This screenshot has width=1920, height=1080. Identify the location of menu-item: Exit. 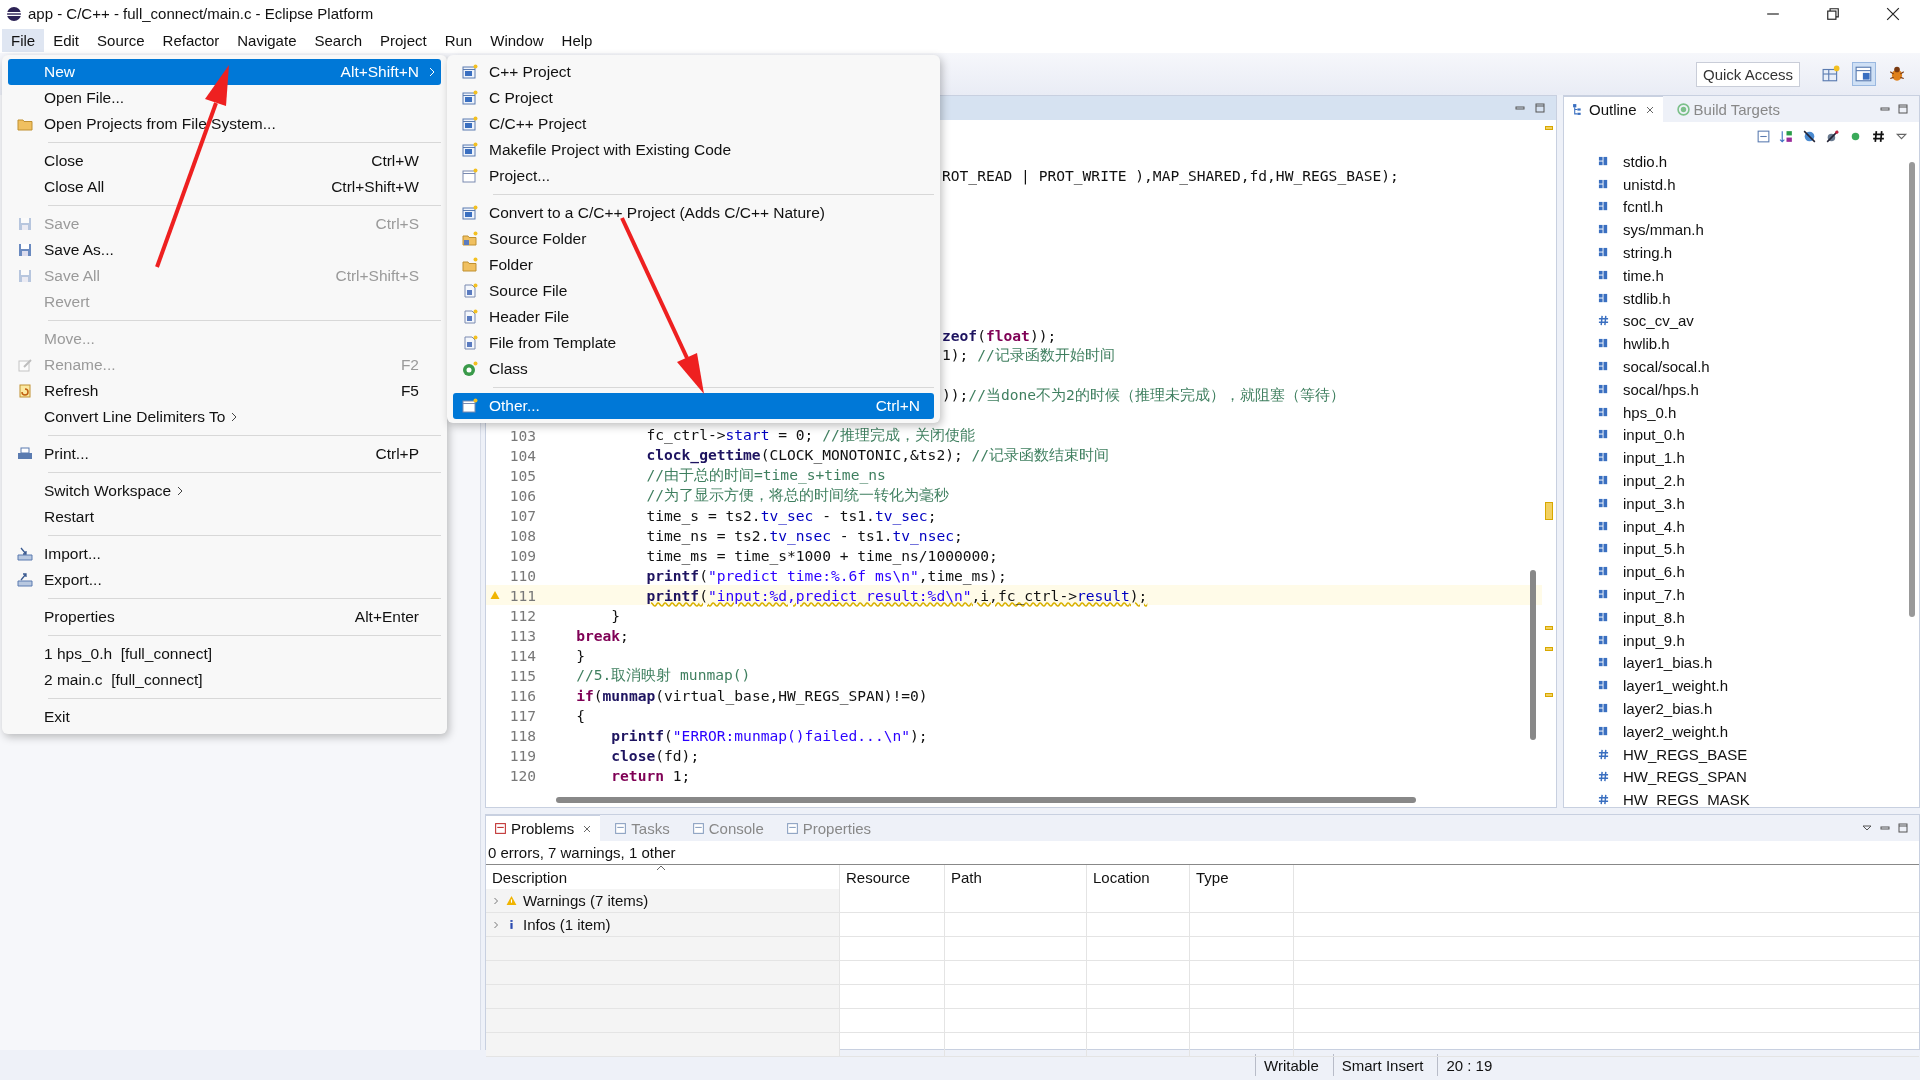
(224, 717).